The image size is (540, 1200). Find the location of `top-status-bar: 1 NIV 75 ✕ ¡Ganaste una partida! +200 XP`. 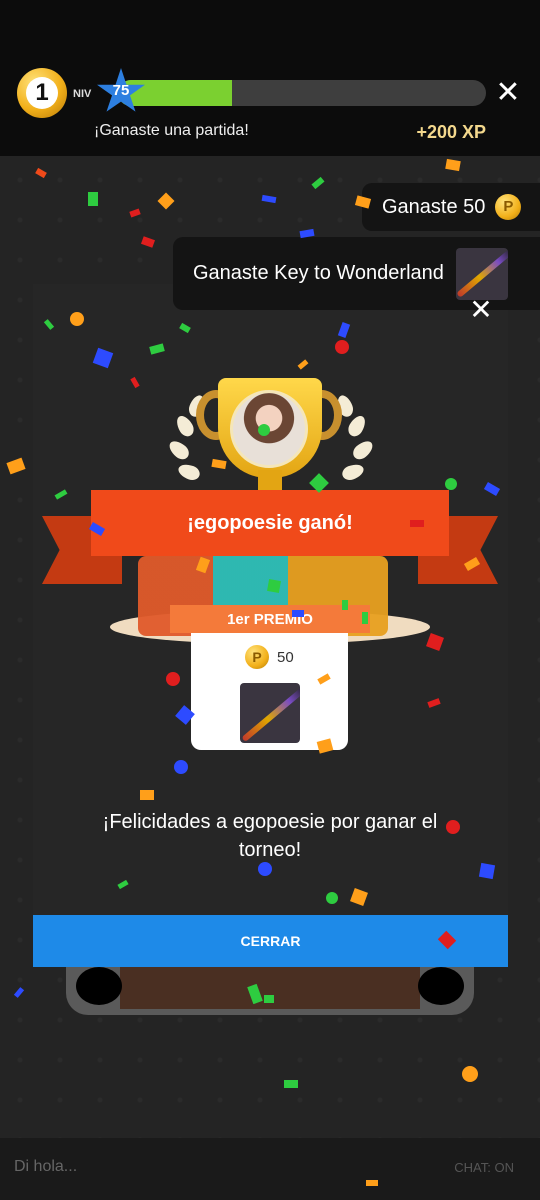

top-status-bar: 1 NIV 75 ✕ ¡Ganaste una partida! +200 XP is located at coordinates (270, 78).